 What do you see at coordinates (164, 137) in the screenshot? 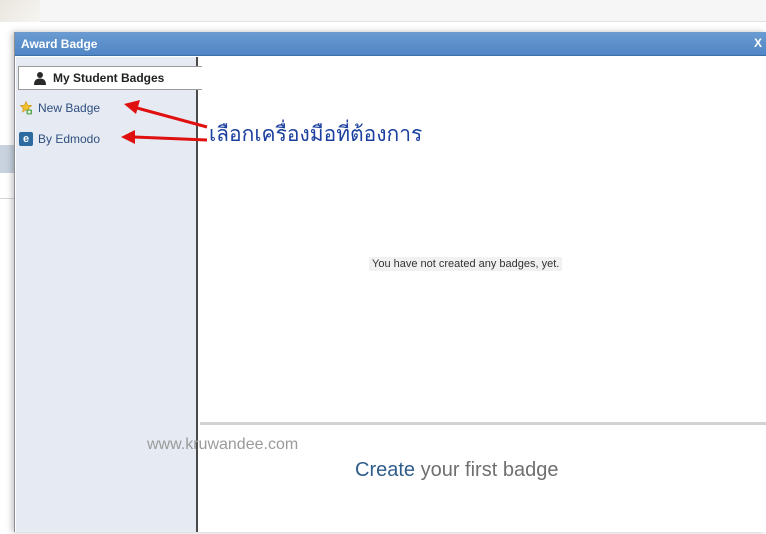
I see `annotation-arrow-by-edmodo` at bounding box center [164, 137].